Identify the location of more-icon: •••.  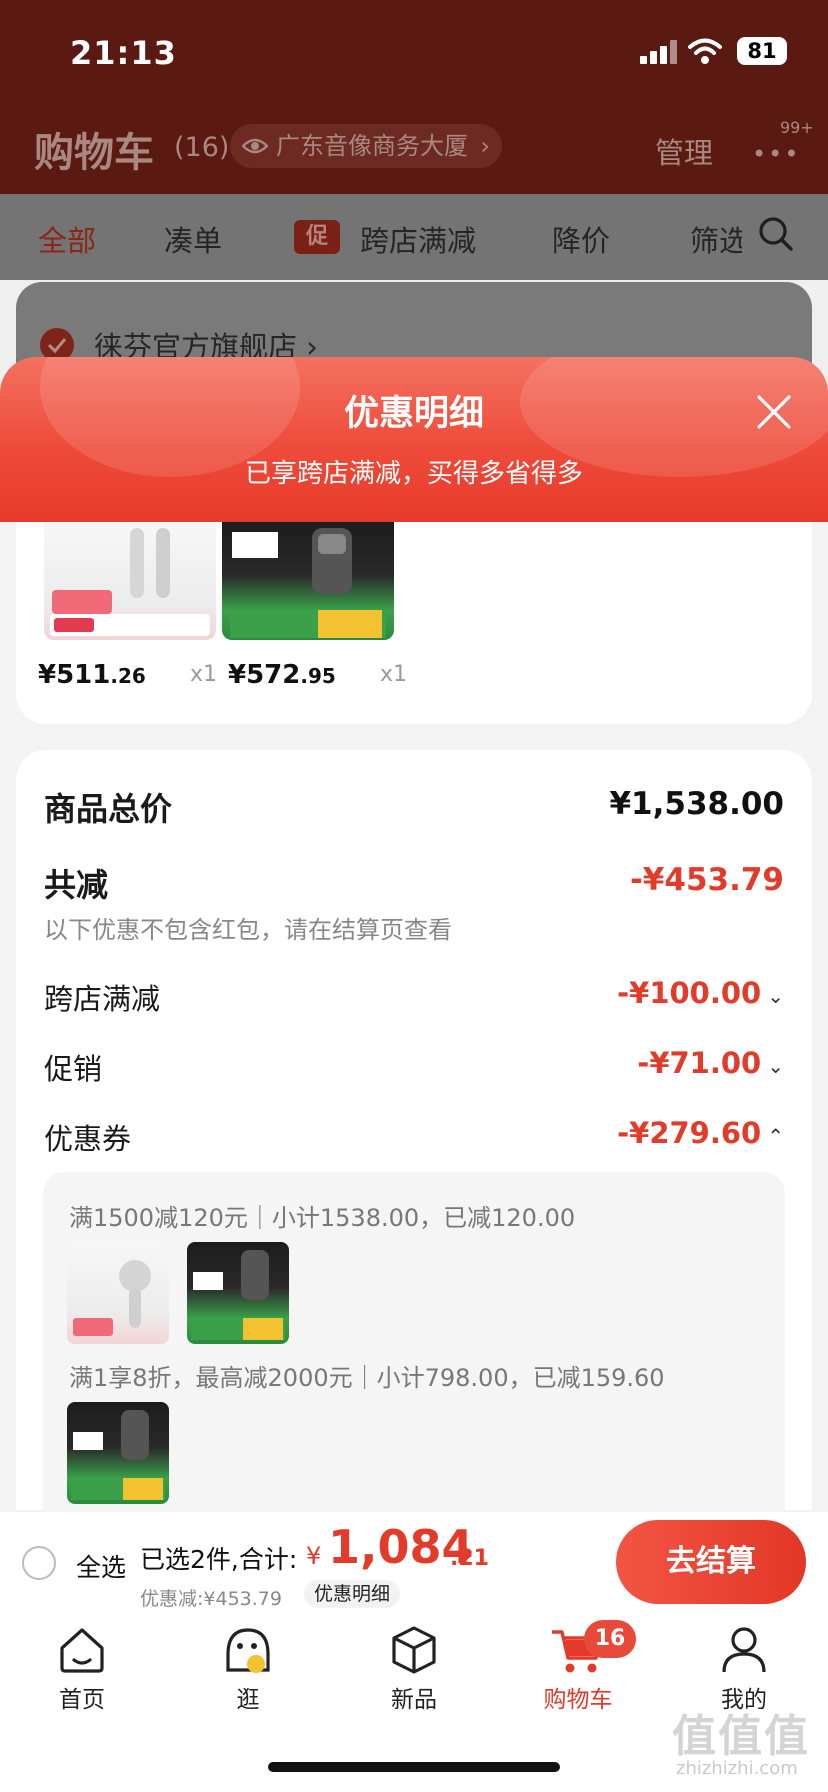
(776, 154).